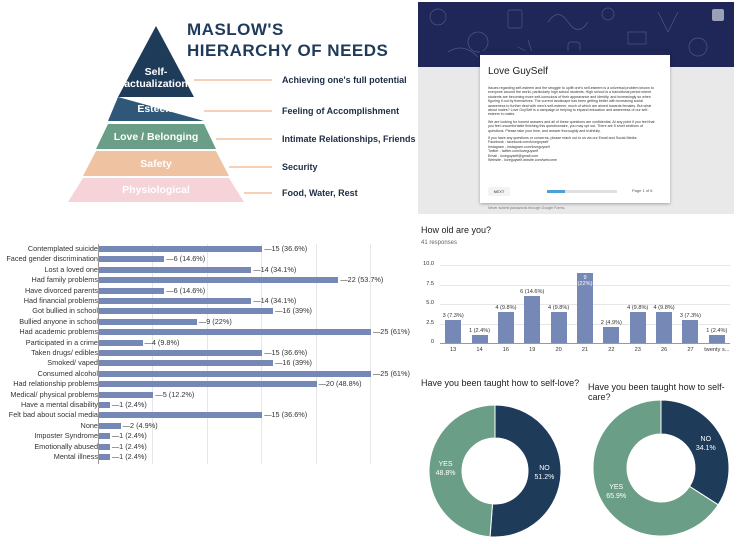 Image resolution: width=737 pixels, height=544 pixels. Describe the element at coordinates (61, 290) in the screenshot. I see `bar-category-label: Have divorced parents` at that location.